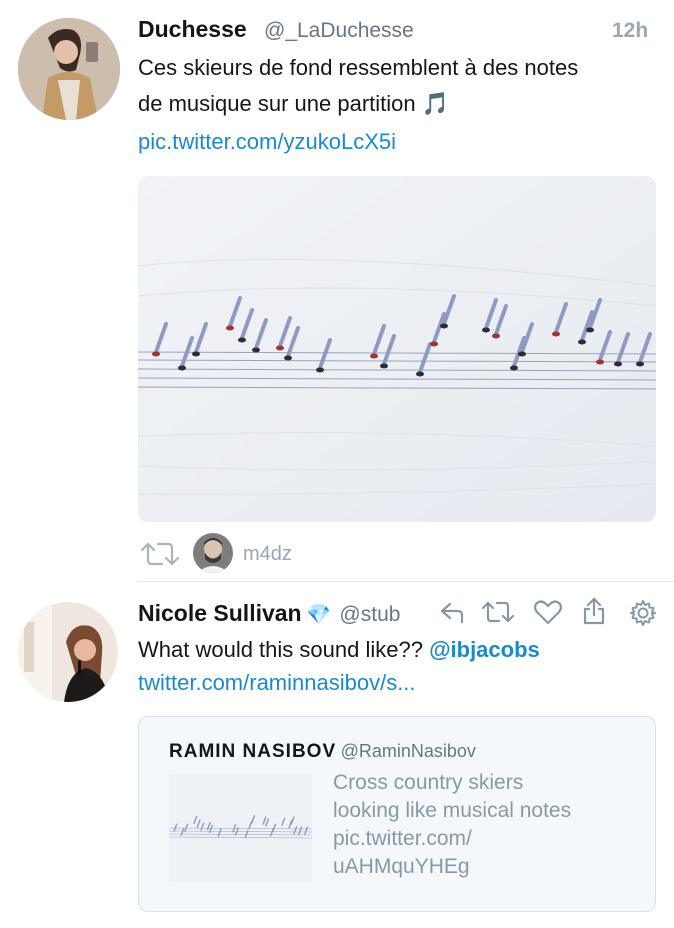 The height and width of the screenshot is (928, 674). Describe the element at coordinates (240, 828) in the screenshot. I see `quoted-tweet-thumbnail` at that location.